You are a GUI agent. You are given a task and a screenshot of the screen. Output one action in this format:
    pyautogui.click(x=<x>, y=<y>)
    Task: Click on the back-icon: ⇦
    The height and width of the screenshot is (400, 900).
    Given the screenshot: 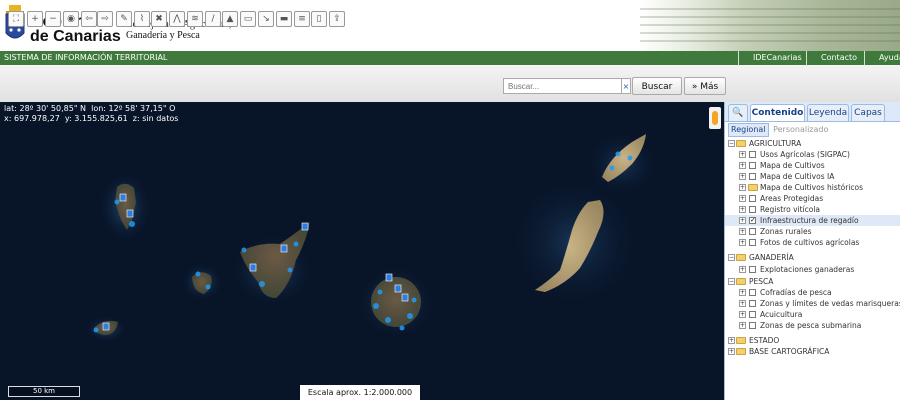 What is the action you would take?
    pyautogui.click(x=89, y=19)
    